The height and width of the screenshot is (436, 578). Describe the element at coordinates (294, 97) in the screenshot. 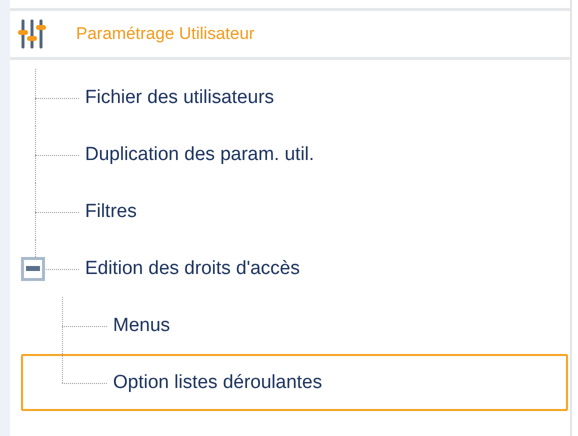

I see `tree-item: Fichier des utilisateurs` at that location.